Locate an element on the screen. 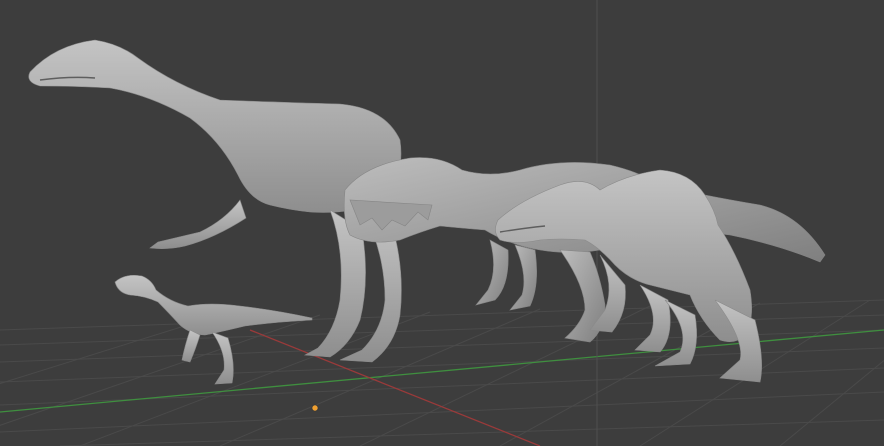 The image size is (884, 446). small-theropod-model is located at coordinates (213, 329).